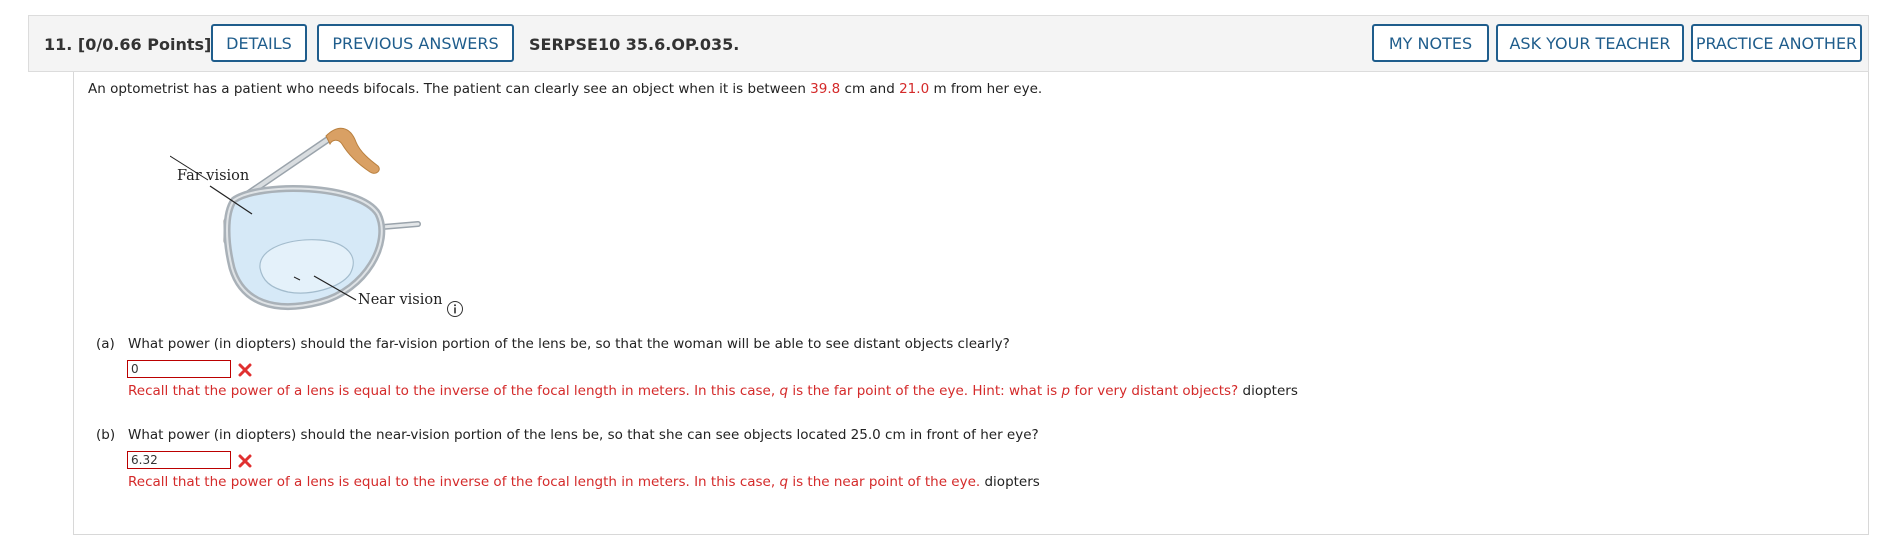  Describe the element at coordinates (179, 369) in the screenshot. I see `part-a-answer-input` at that location.